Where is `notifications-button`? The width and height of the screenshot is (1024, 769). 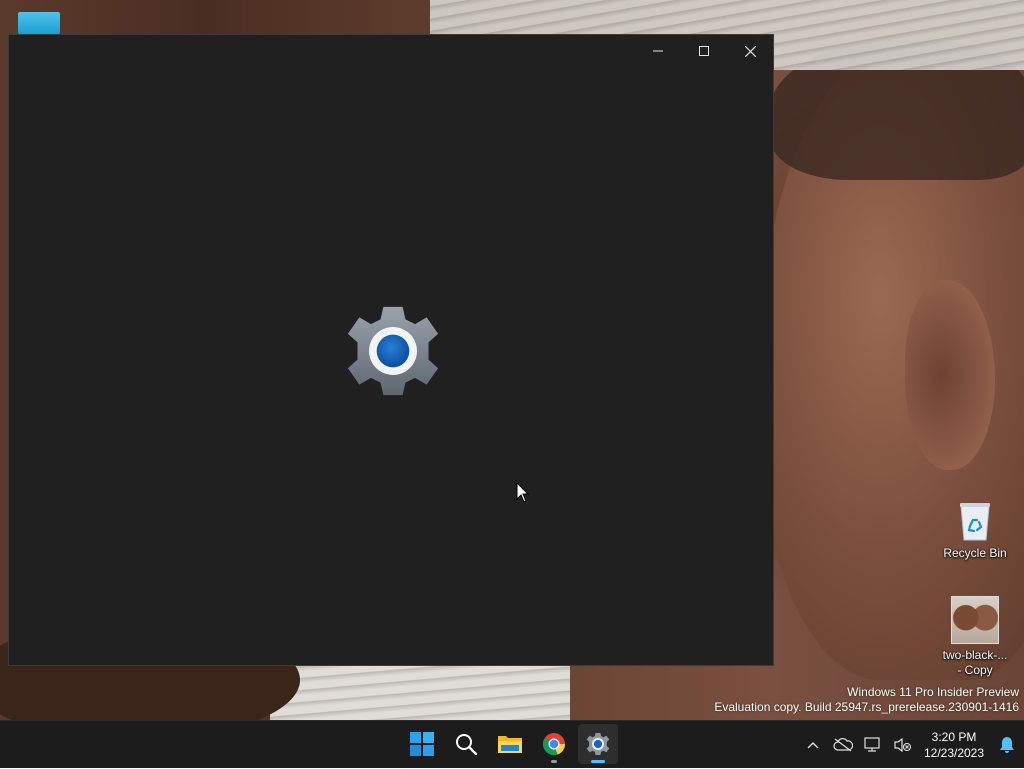 notifications-button is located at coordinates (1007, 745).